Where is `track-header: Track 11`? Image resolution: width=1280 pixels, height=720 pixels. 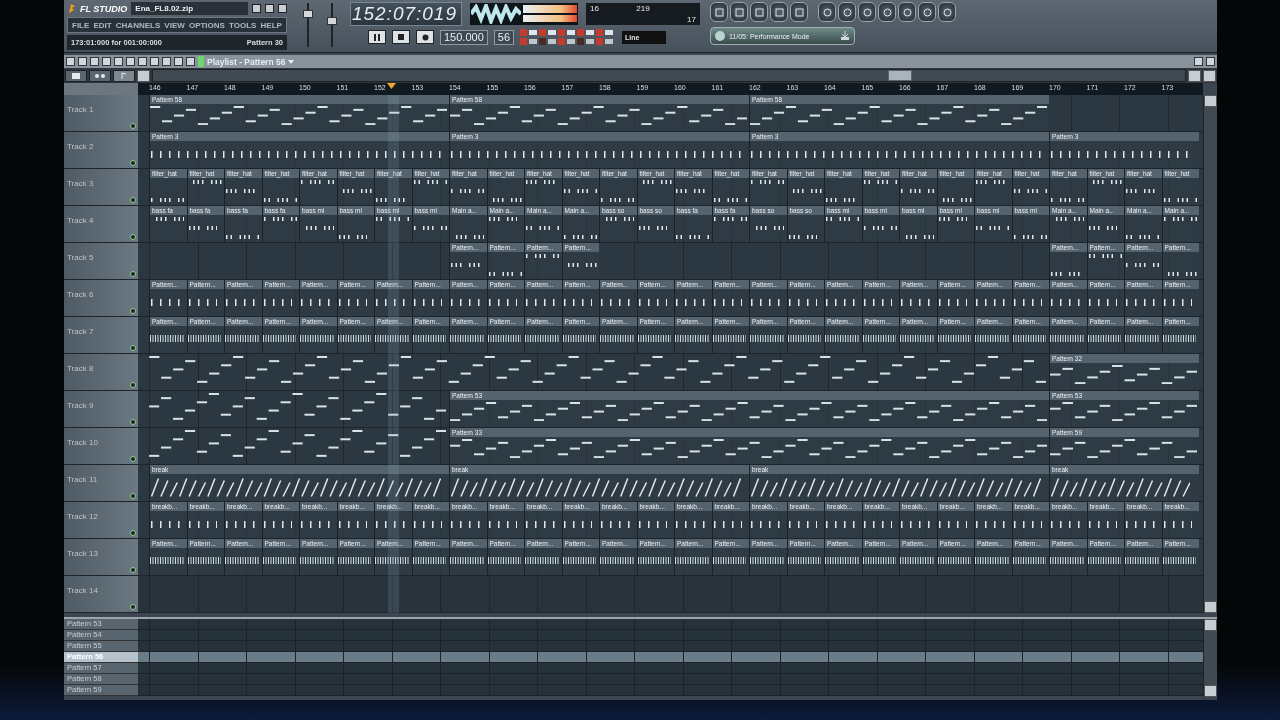 track-header: Track 11 is located at coordinates (101, 483).